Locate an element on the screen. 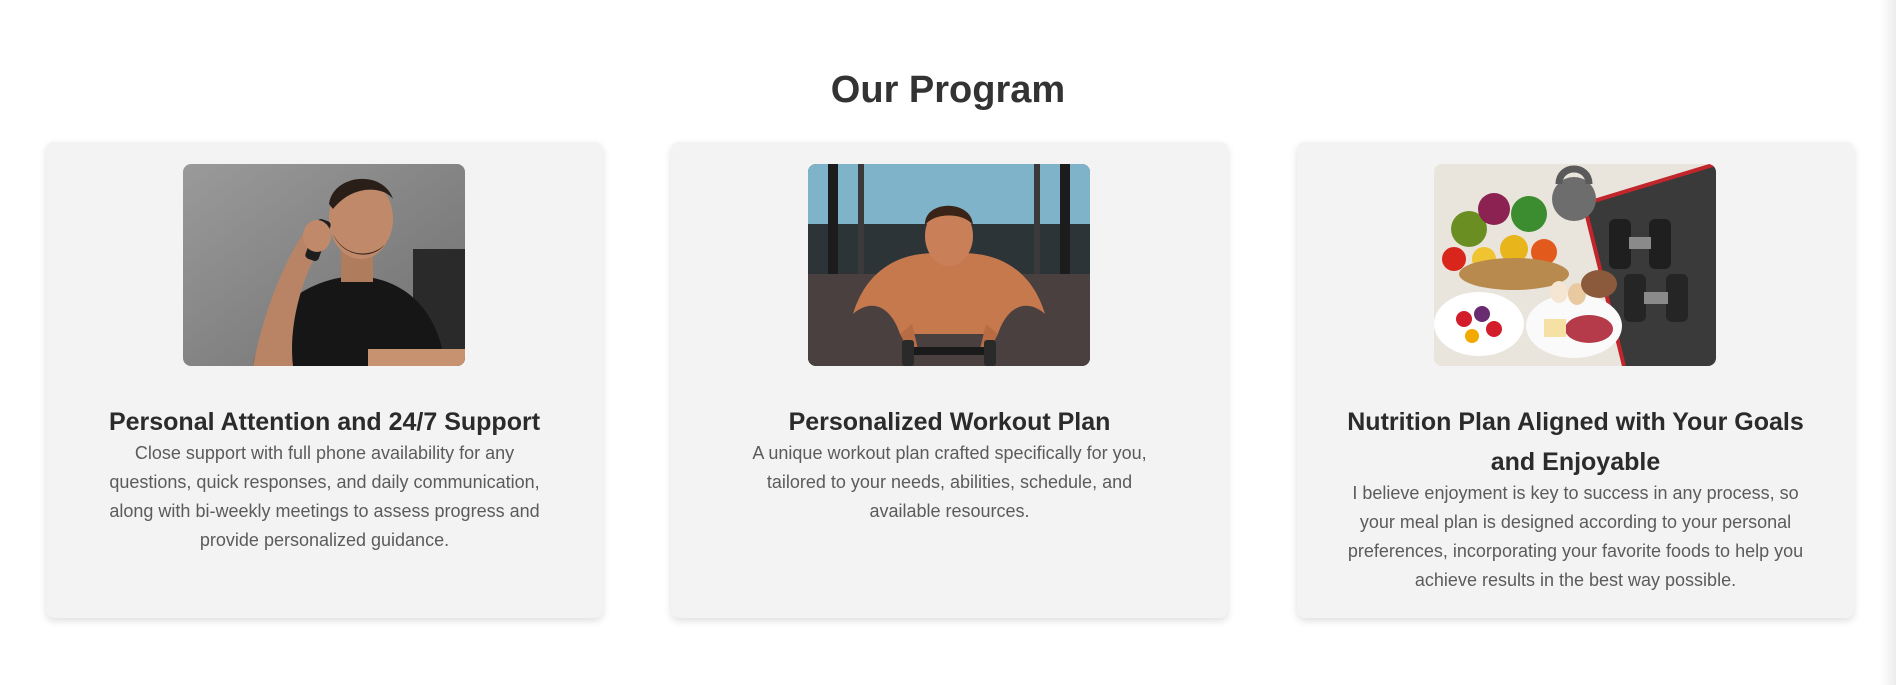 Image resolution: width=1896 pixels, height=685 pixels. window-edge-shadow is located at coordinates (1888, 342).